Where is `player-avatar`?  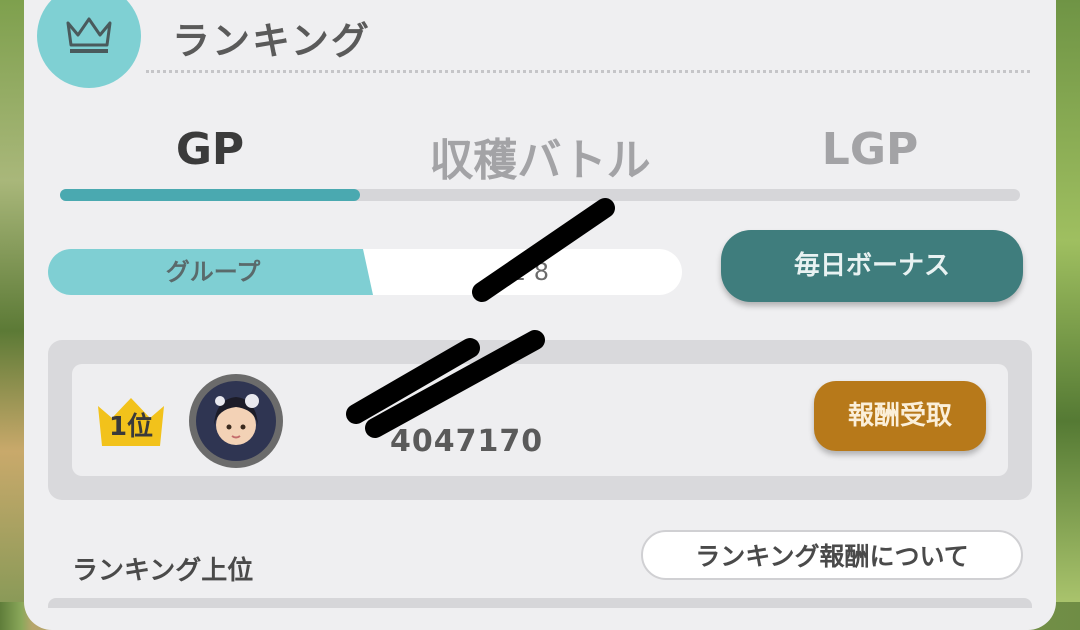 player-avatar is located at coordinates (236, 421).